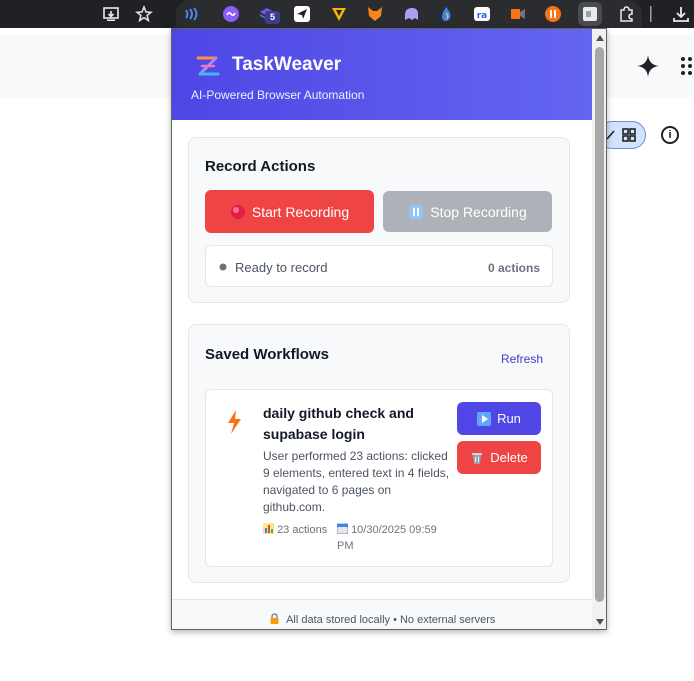 The width and height of the screenshot is (694, 681). I want to click on wastebasket-icon, so click(477, 458).